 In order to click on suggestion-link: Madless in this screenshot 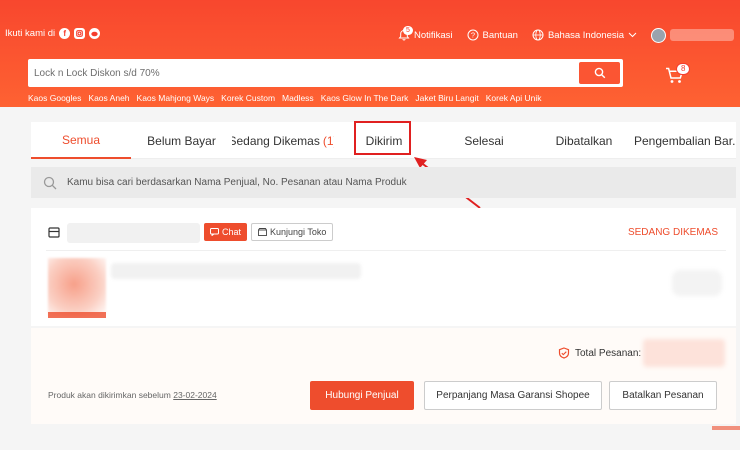, I will do `click(298, 98)`.